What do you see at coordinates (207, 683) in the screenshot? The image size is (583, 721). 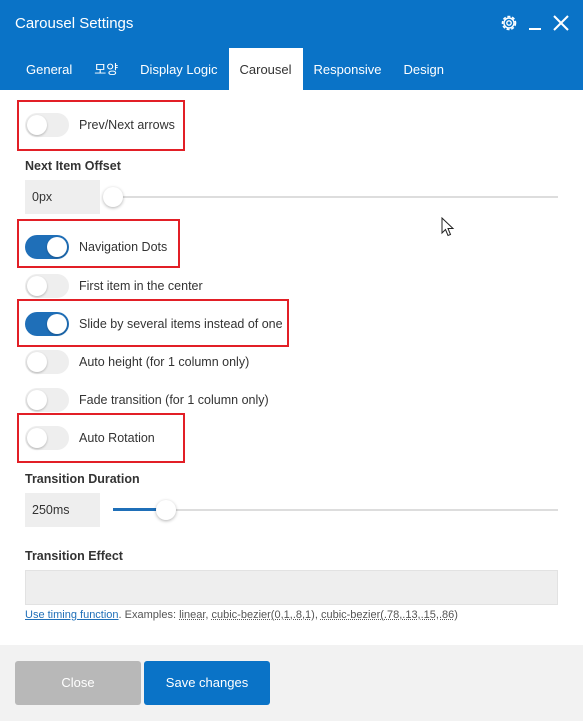 I see `save-changes-button: Save changes` at bounding box center [207, 683].